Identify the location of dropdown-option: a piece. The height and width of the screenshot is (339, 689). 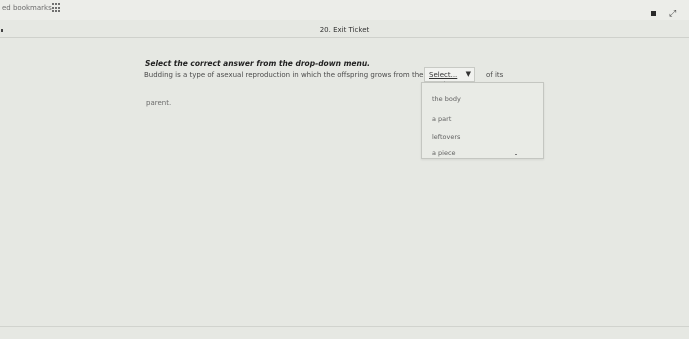
(444, 153).